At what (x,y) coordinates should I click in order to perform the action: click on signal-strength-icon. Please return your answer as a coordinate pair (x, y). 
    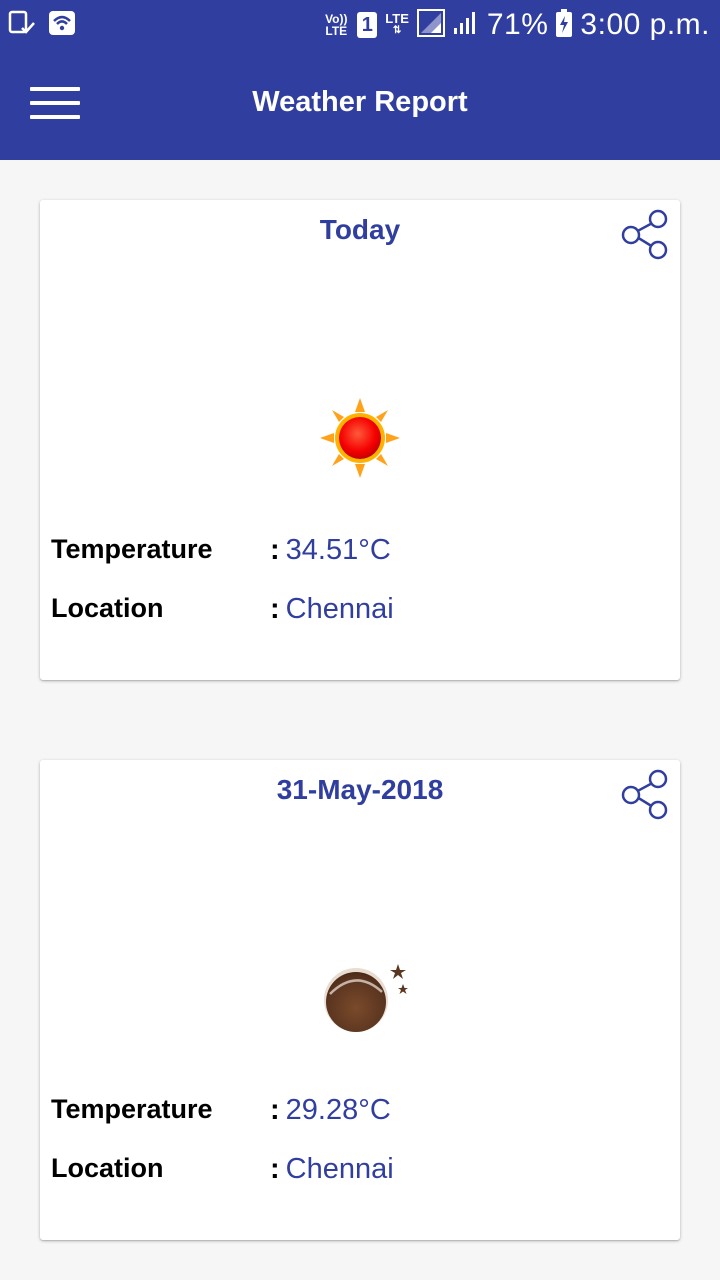
    Looking at the image, I should click on (466, 25).